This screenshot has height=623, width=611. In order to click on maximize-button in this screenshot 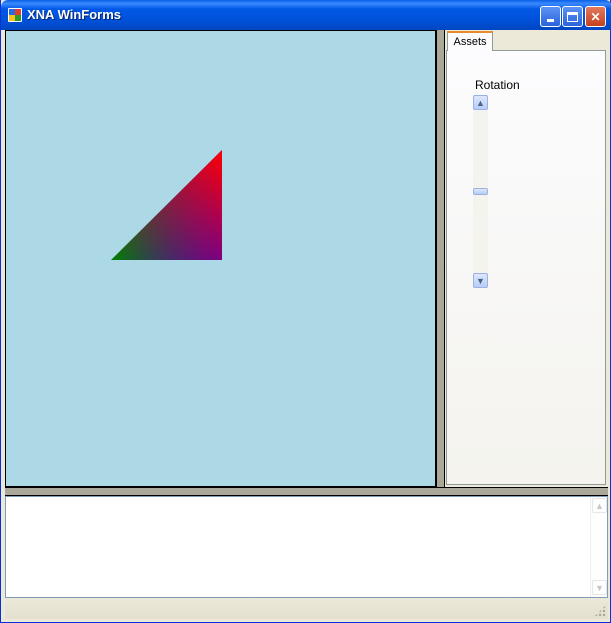, I will do `click(572, 16)`.